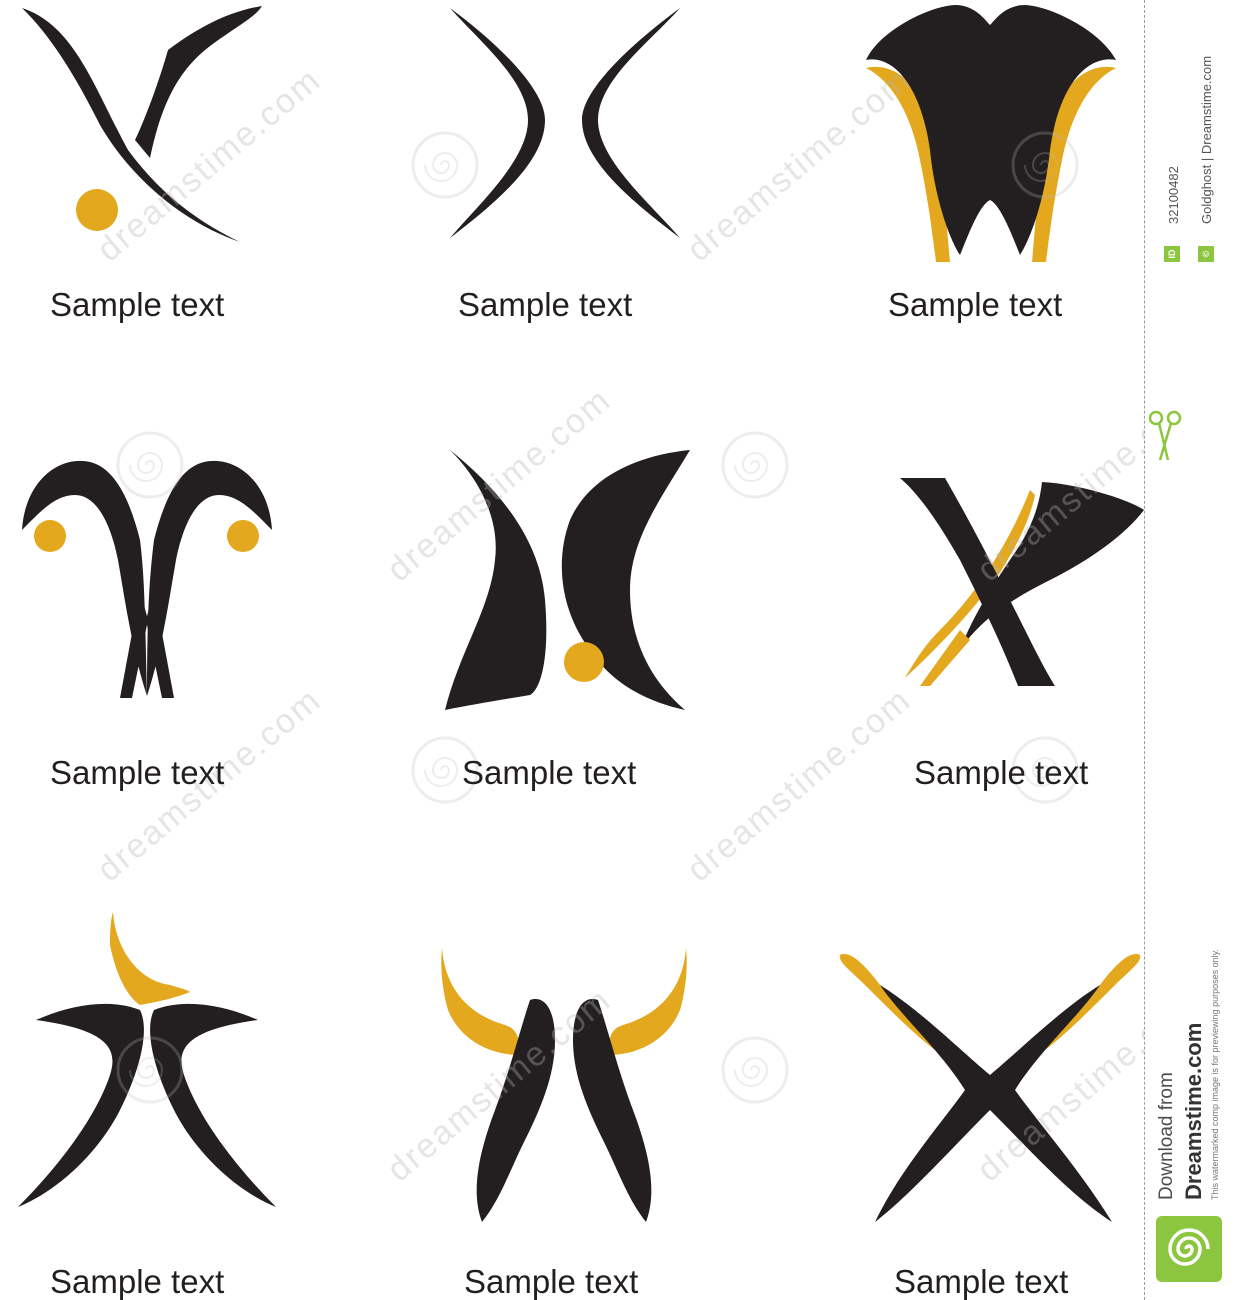  What do you see at coordinates (1206, 139) in the screenshot?
I see `image-credit: Goldghost | Dreamstime.com` at bounding box center [1206, 139].